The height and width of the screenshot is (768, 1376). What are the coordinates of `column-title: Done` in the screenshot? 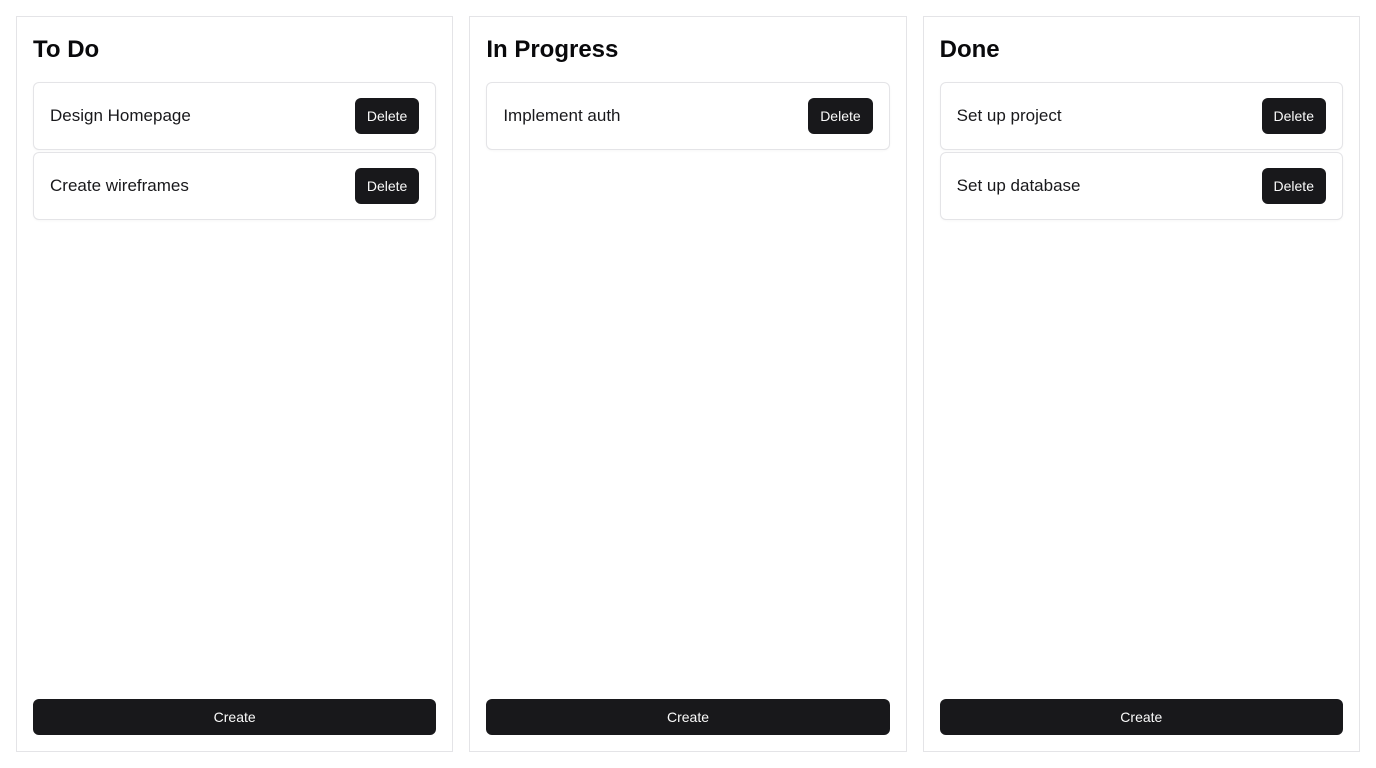 It's located at (969, 49).